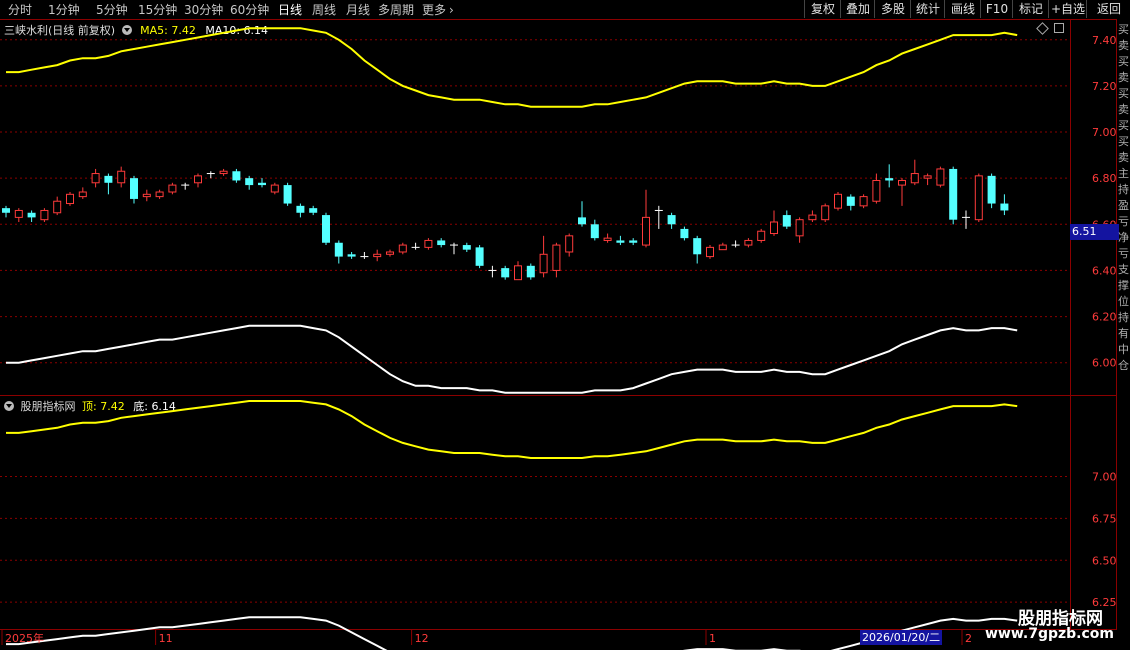 The height and width of the screenshot is (650, 1130). Describe the element at coordinates (968, 638) in the screenshot. I see `x-tick-label: 2` at that location.